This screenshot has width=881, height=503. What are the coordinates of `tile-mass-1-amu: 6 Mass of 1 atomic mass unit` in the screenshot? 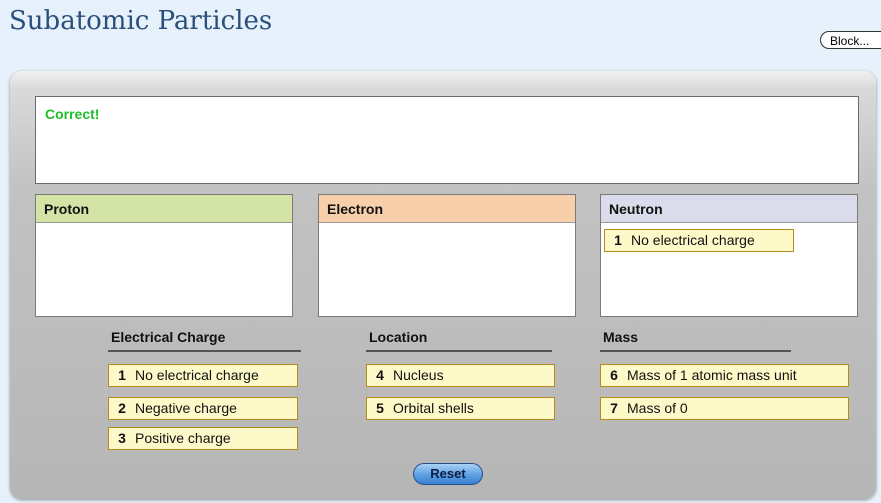 It's located at (724, 375).